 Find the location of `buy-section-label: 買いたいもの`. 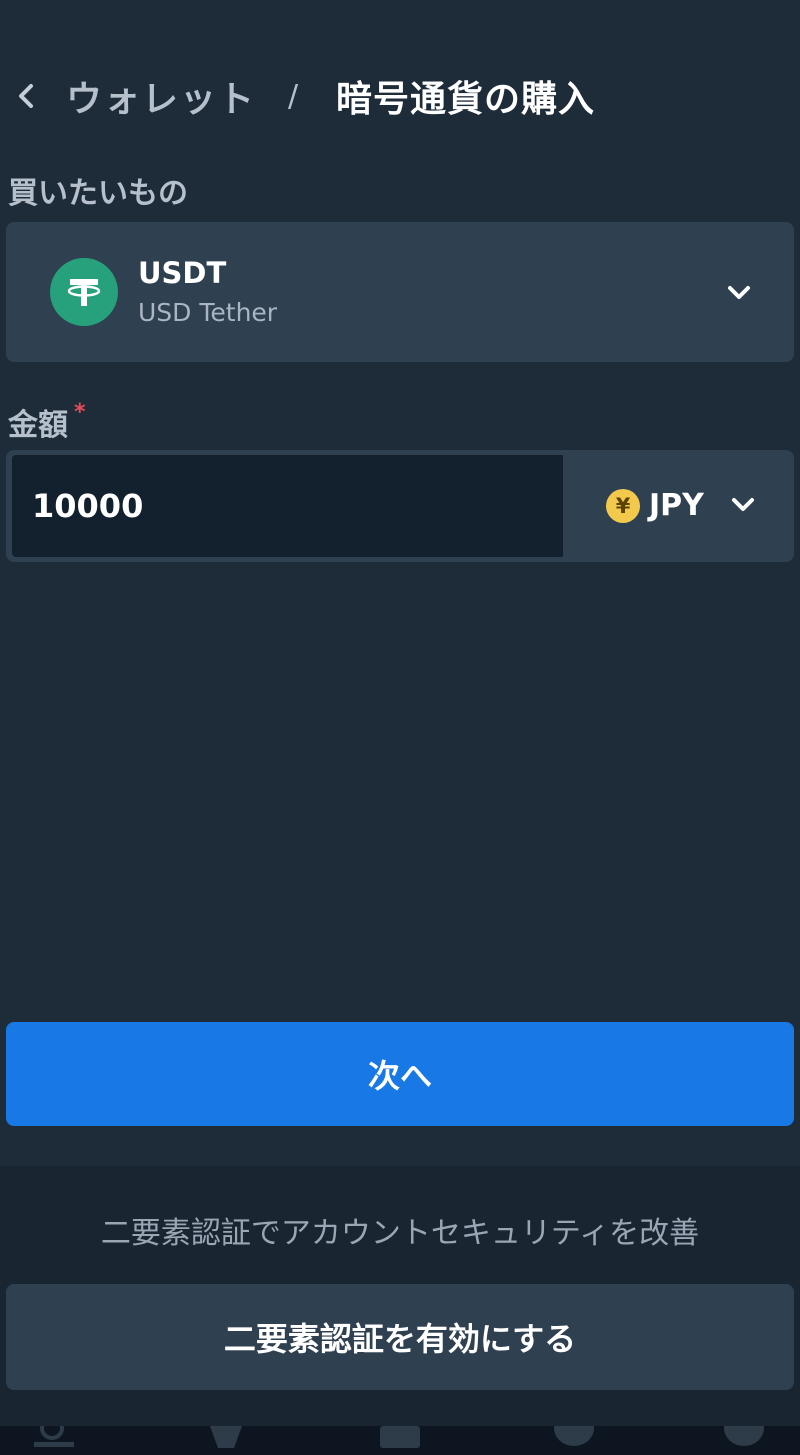

buy-section-label: 買いたいもの is located at coordinates (98, 193).